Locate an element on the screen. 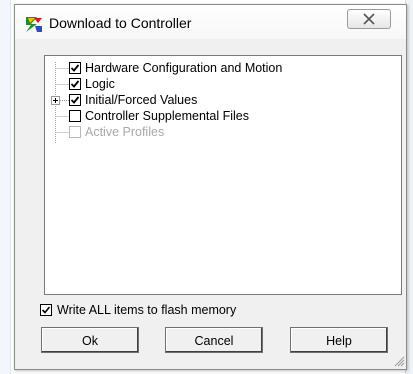 This screenshot has width=413, height=374. plus-expander-icon is located at coordinates (55, 100).